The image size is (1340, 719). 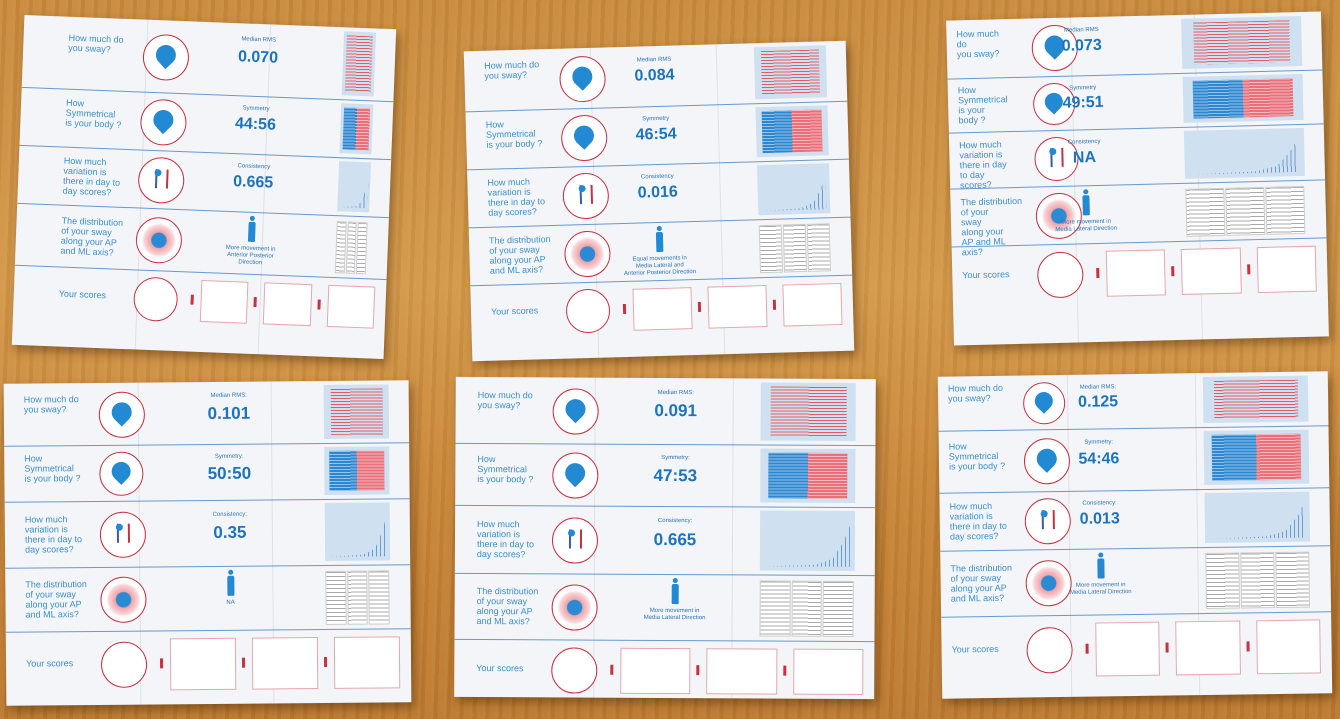 What do you see at coordinates (1134, 44) in the screenshot?
I see `report-row: How much do you sway? Median RMS 0.073` at bounding box center [1134, 44].